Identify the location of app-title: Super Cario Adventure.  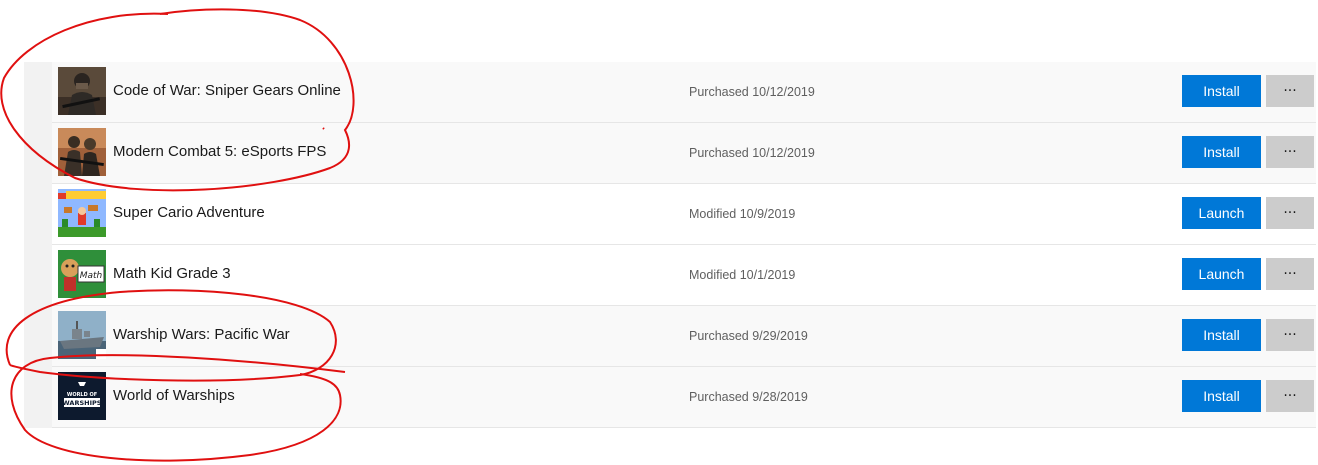
(189, 212).